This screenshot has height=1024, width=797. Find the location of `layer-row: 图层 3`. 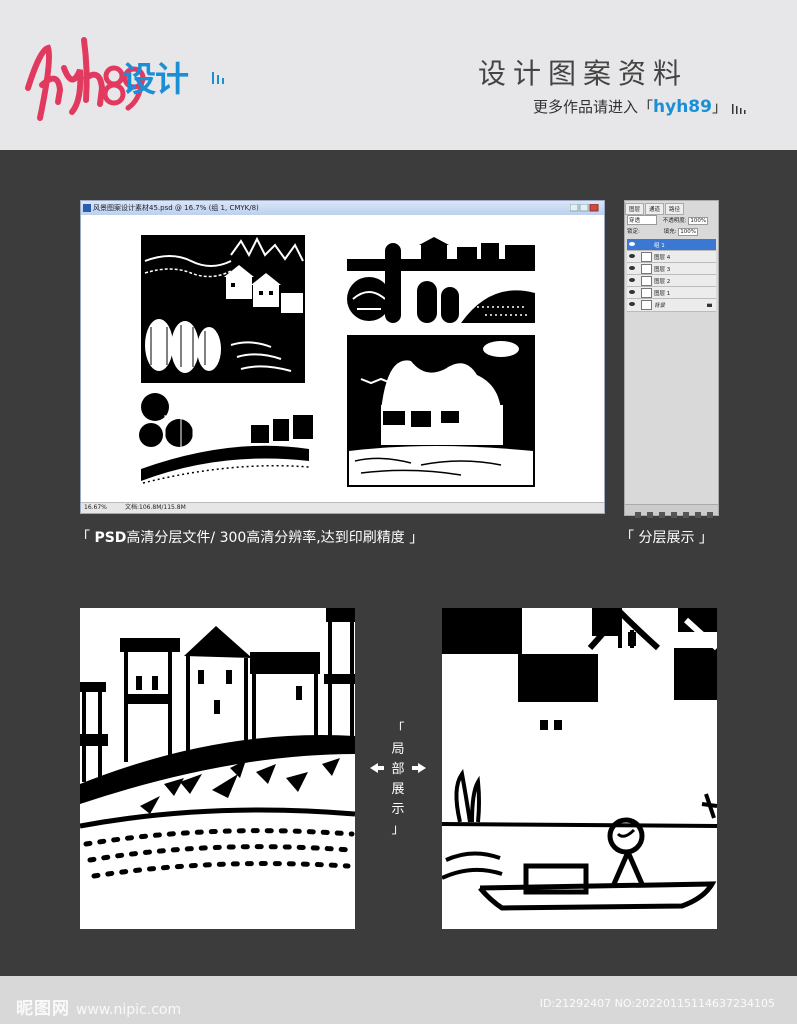

layer-row: 图层 3 is located at coordinates (671, 269).